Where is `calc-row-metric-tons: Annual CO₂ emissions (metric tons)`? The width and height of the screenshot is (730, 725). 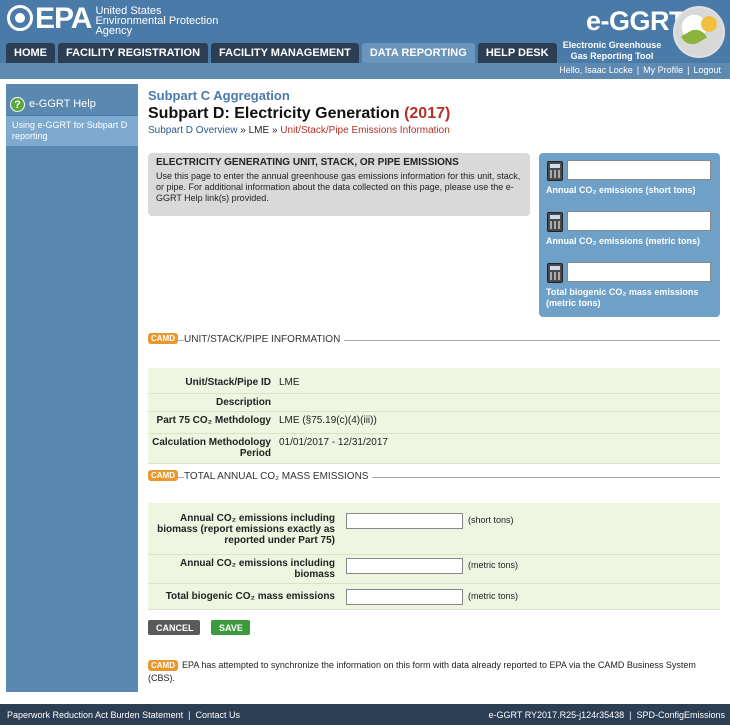 calc-row-metric-tons: Annual CO₂ emissions (metric tons) is located at coordinates (629, 234).